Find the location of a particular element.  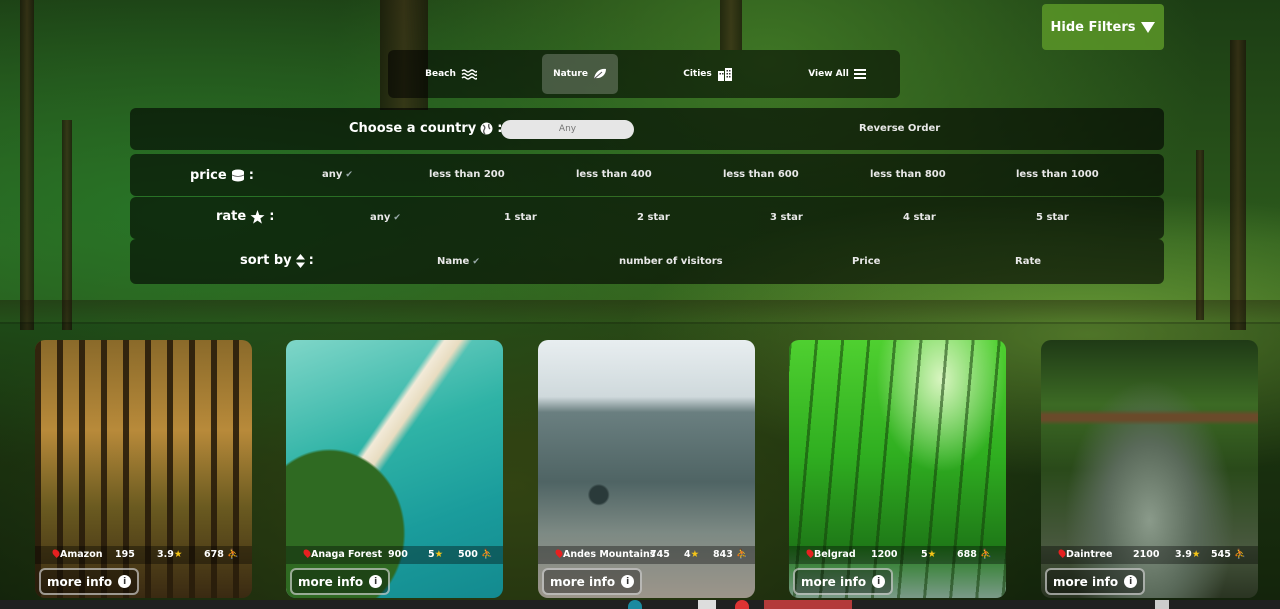

sort-filter-label: sort by : is located at coordinates (277, 260).